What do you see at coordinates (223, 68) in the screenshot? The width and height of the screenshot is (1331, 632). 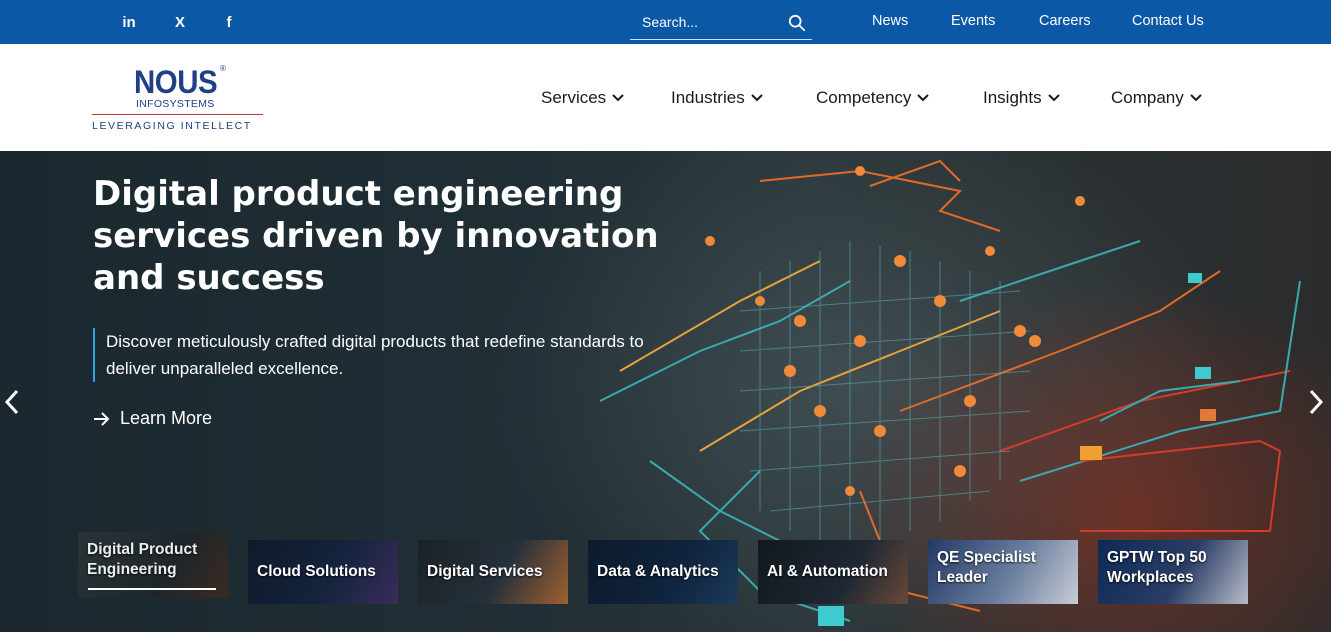 I see `logo-registered-mark: ®` at bounding box center [223, 68].